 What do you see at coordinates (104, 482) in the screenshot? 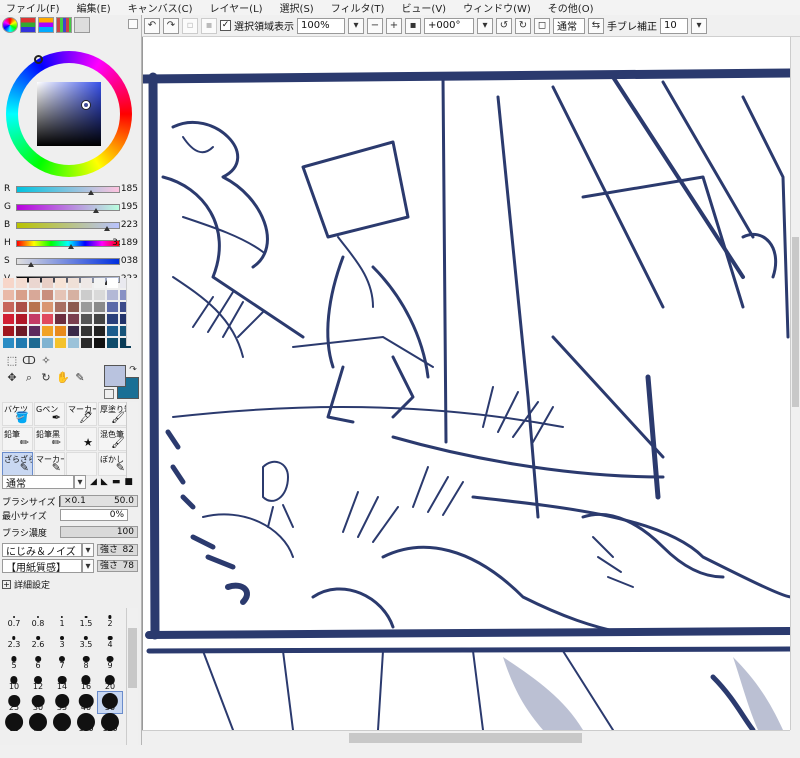
I see `brush-shape-soft-icon: ◣` at bounding box center [104, 482].